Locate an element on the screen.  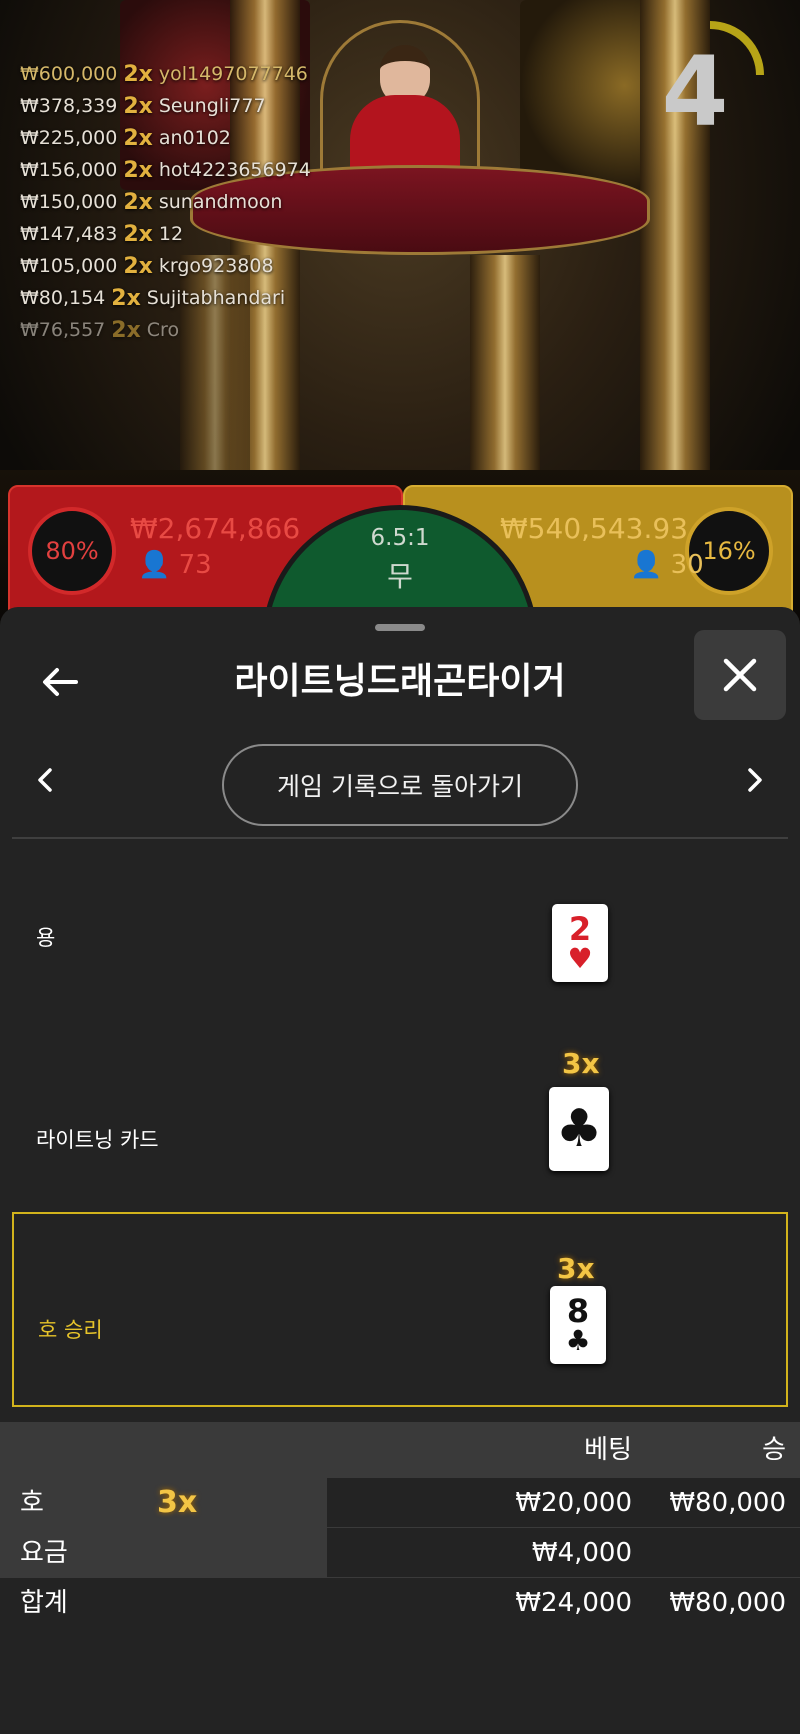
summary-header: 베팅 승 is located at coordinates (400, 1450).